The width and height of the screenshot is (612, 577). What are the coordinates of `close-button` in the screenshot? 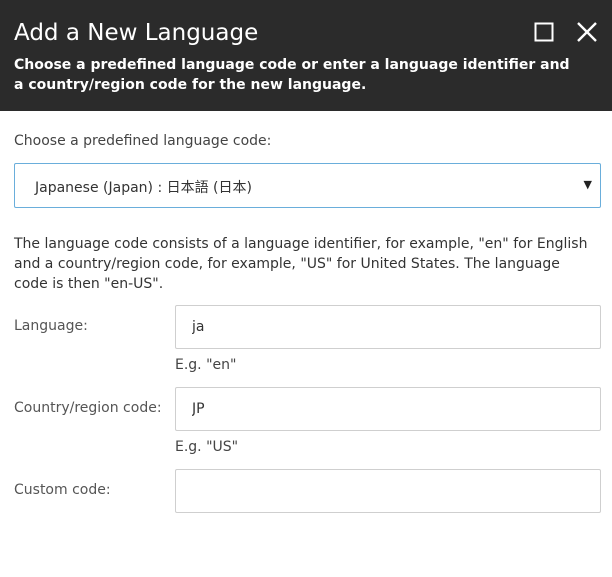 It's located at (587, 34).